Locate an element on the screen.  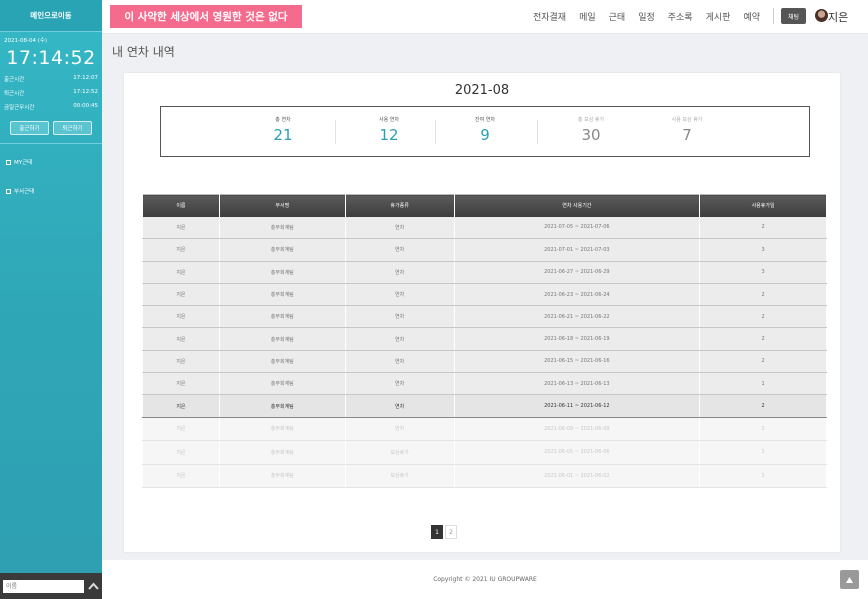
table-row: 지은 총무회계팀 연차 2021-06-23 ~ 2021-06-24 2 is located at coordinates (484, 295).